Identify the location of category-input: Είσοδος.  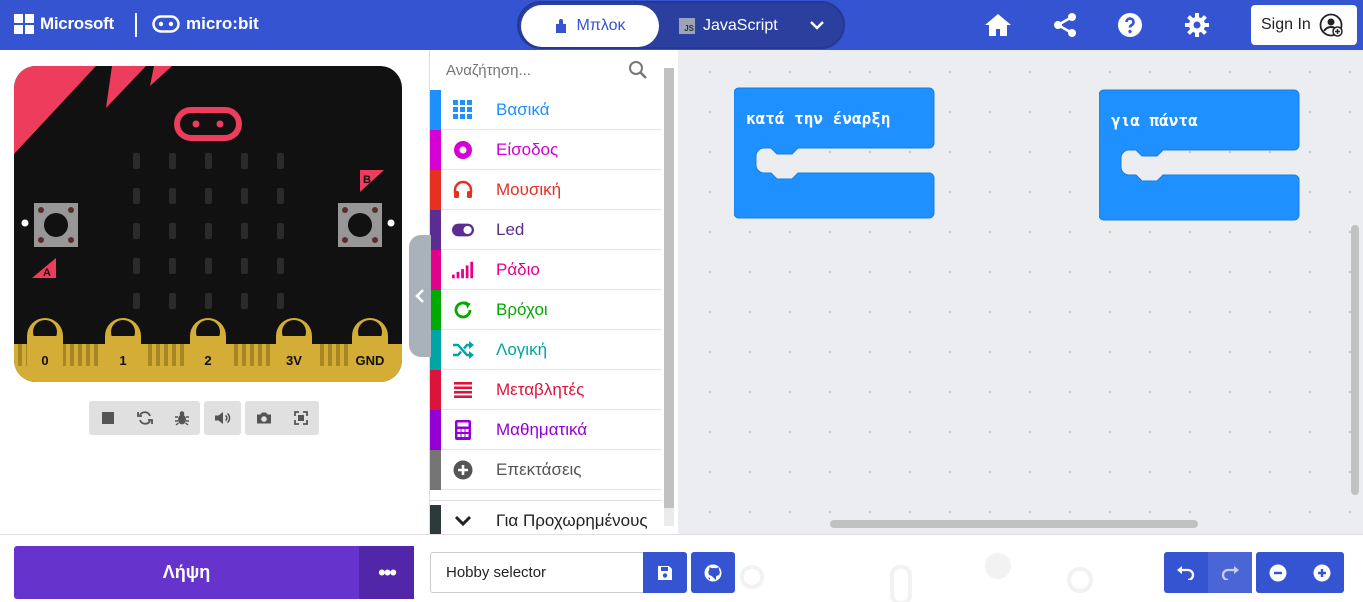
(546, 149).